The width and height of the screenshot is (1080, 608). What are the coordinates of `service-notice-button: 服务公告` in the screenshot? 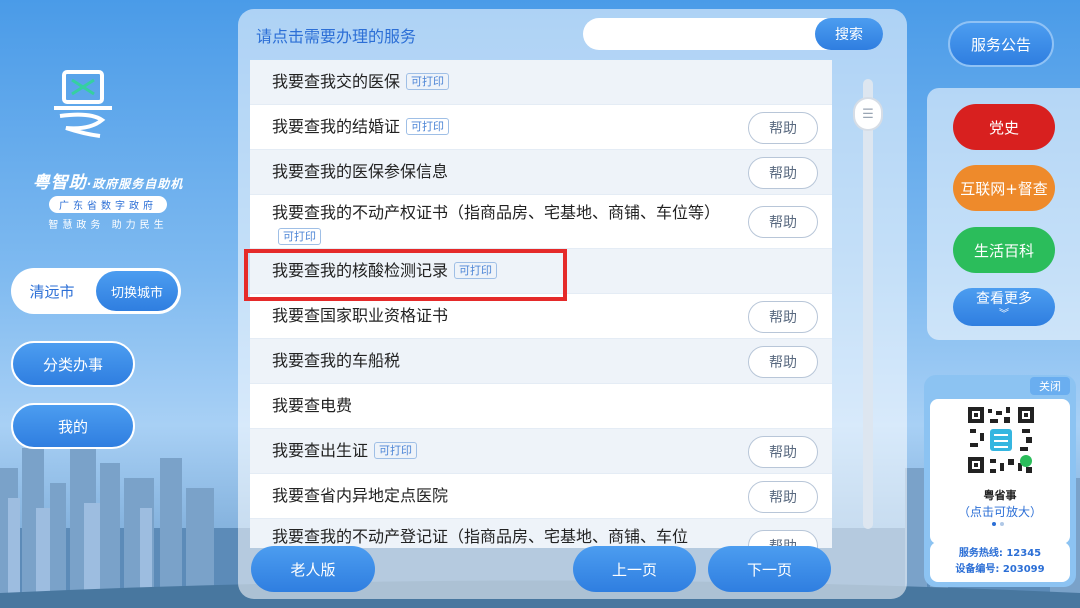 It's located at (1001, 44).